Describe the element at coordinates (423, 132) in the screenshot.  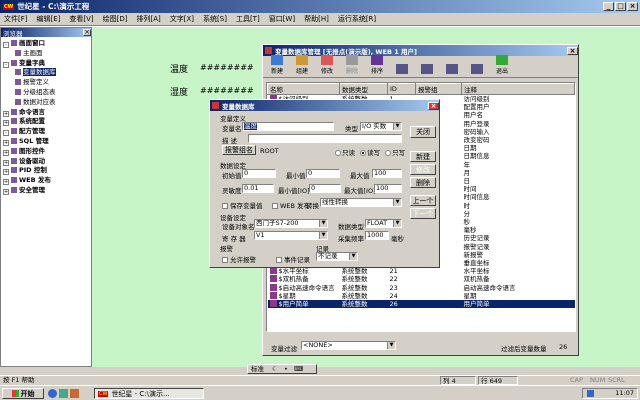
I see `close-dialog-button: 关闭` at that location.